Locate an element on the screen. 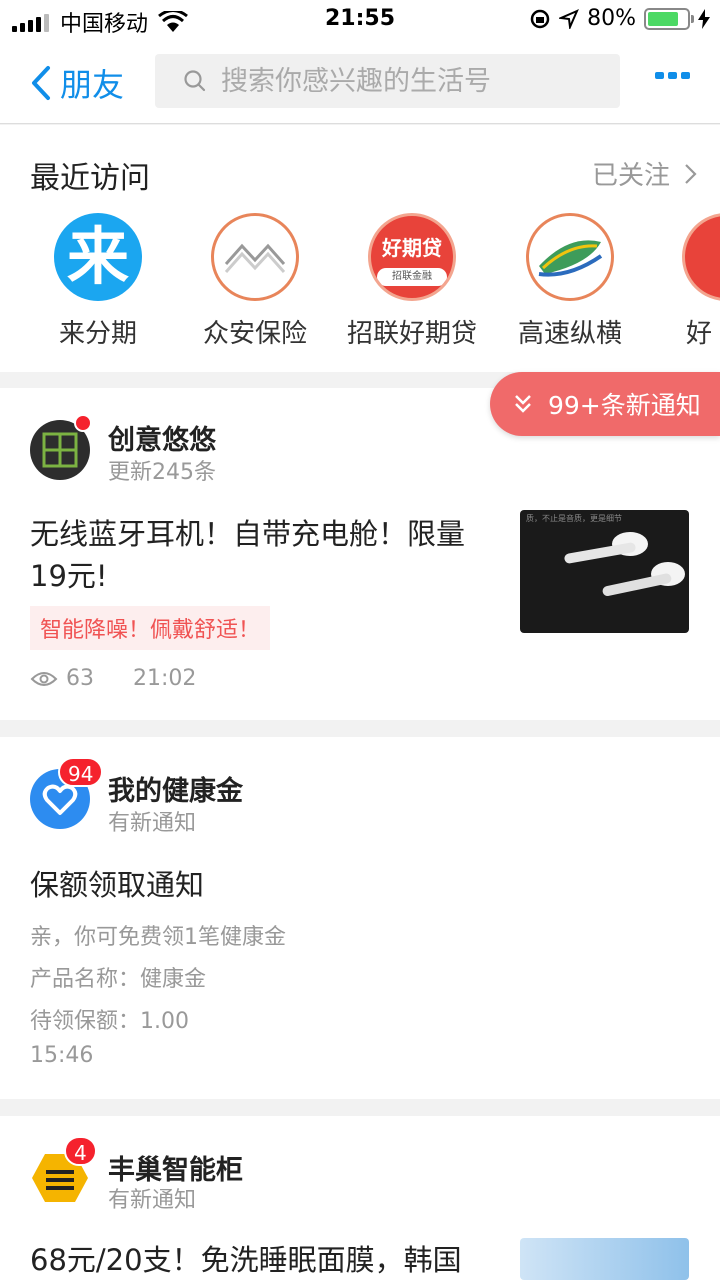  chevron-left-icon is located at coordinates (41, 83).